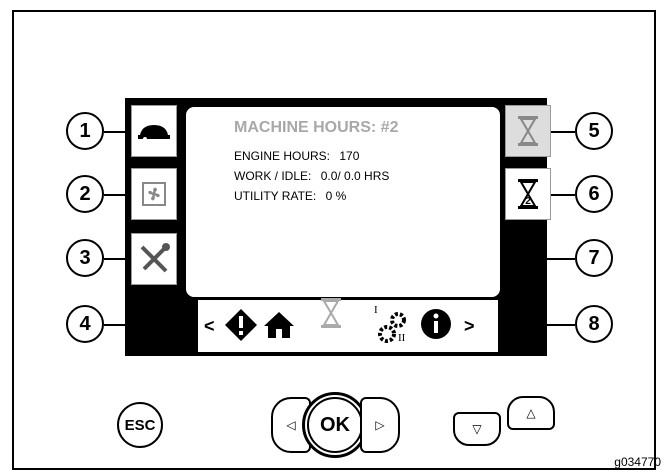  I want to click on callout-4-label: 4, so click(85, 323).